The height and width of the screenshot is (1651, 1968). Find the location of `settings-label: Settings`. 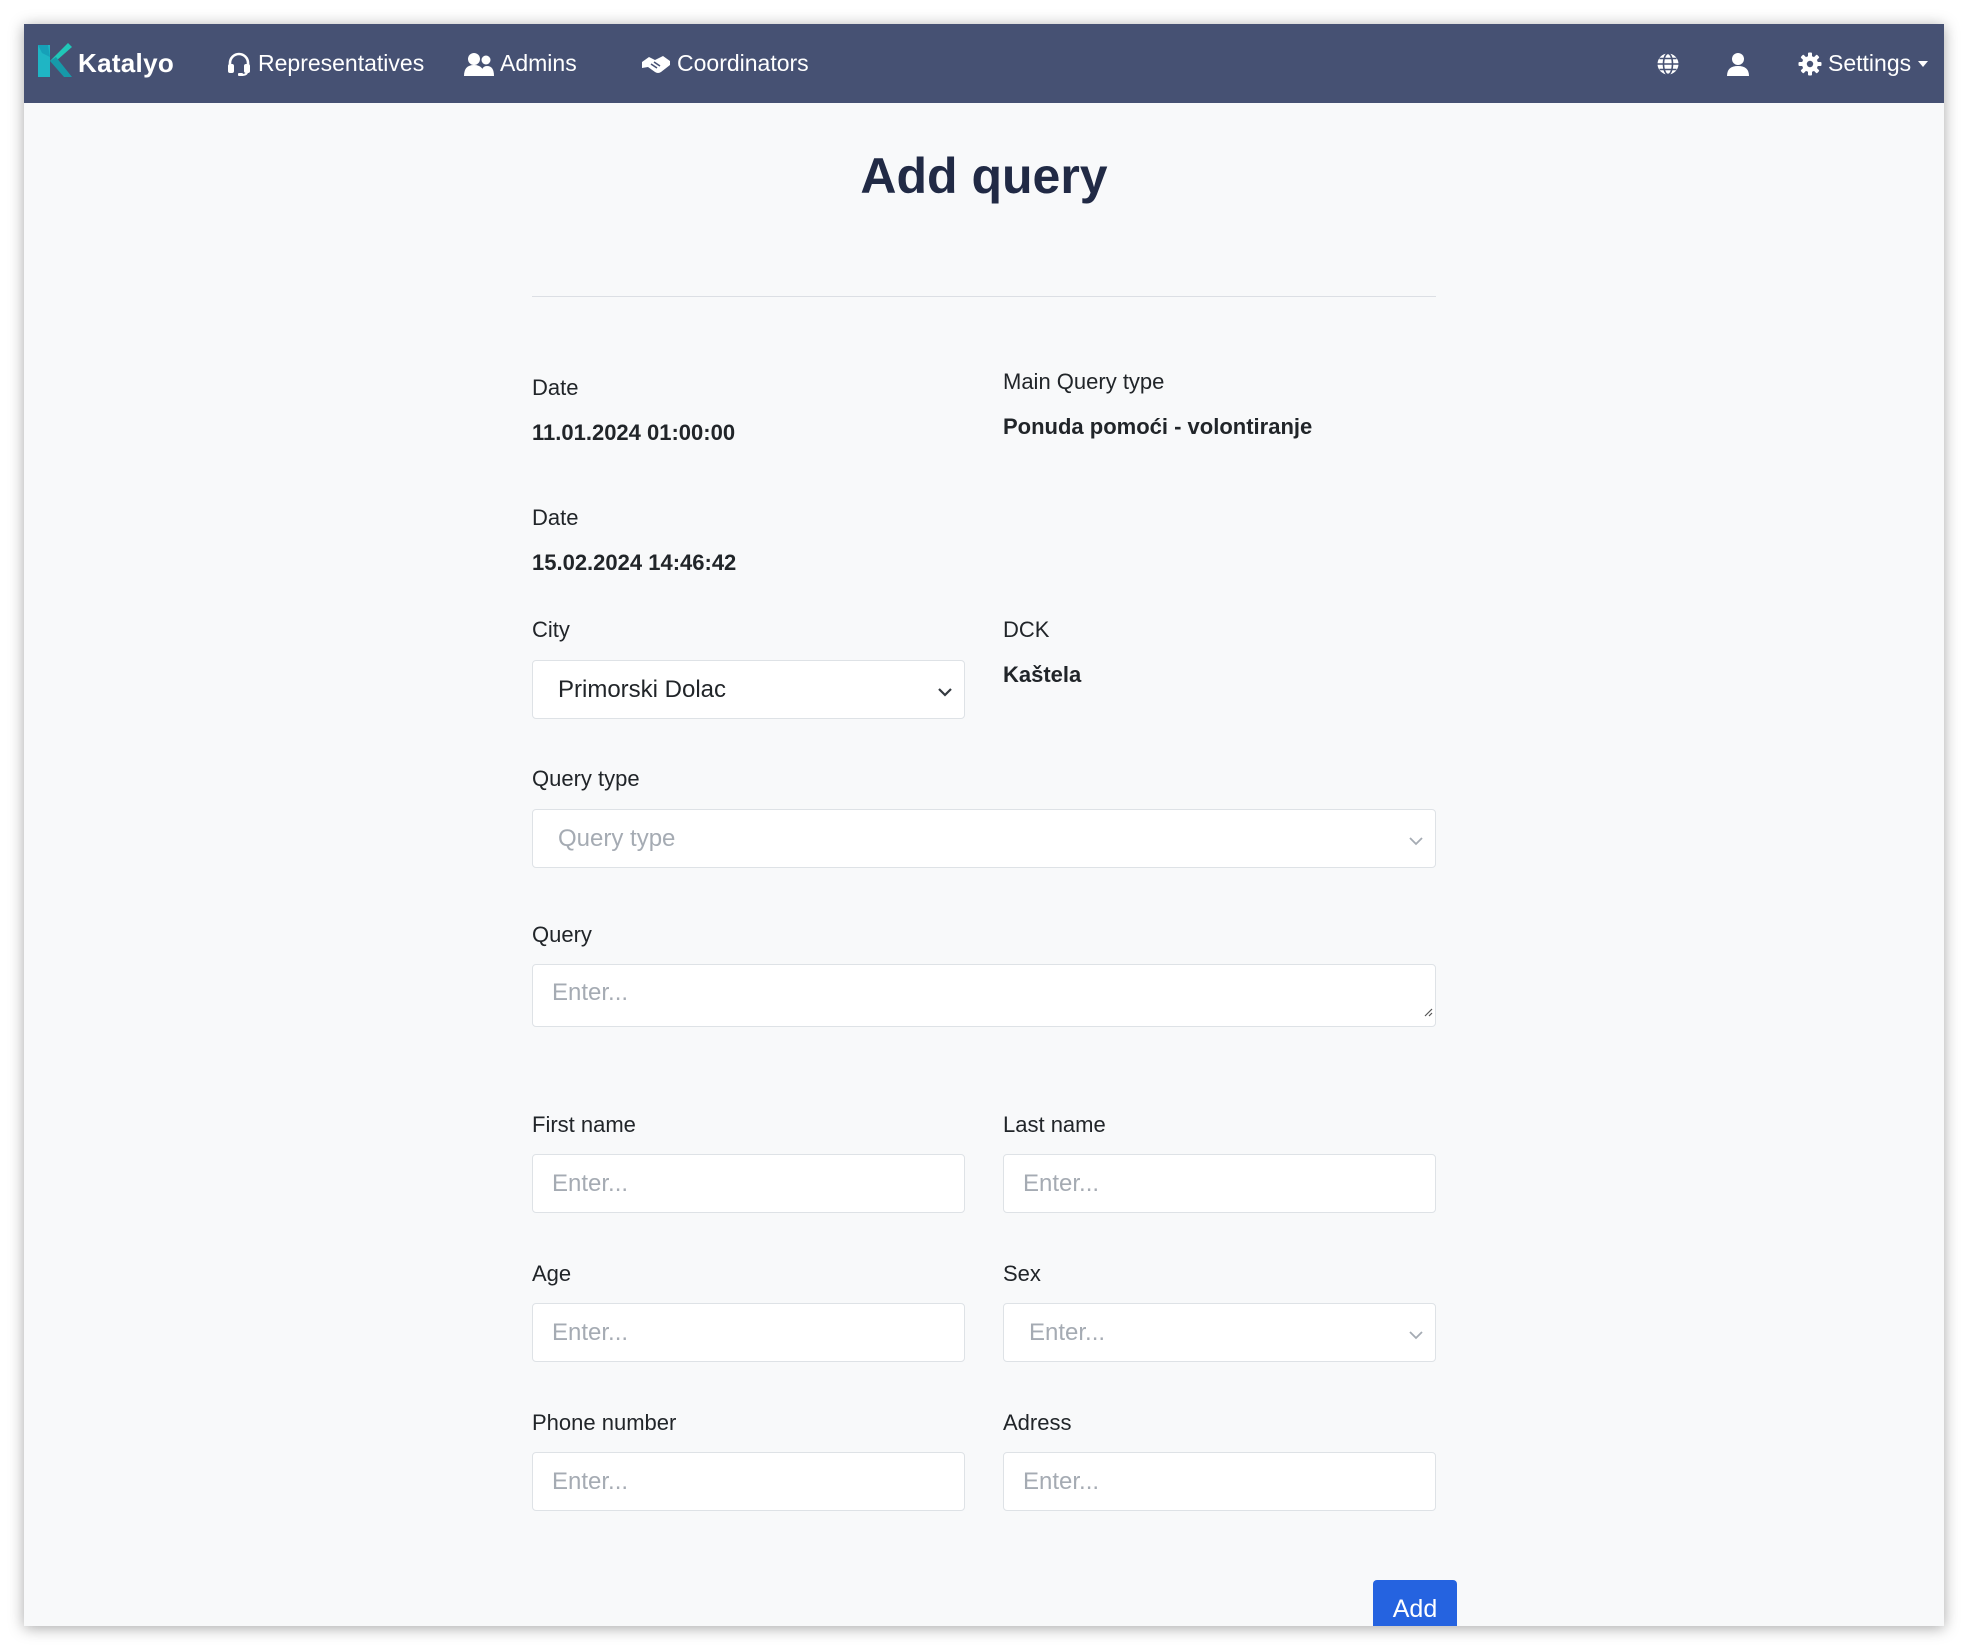

settings-label: Settings is located at coordinates (1870, 63).